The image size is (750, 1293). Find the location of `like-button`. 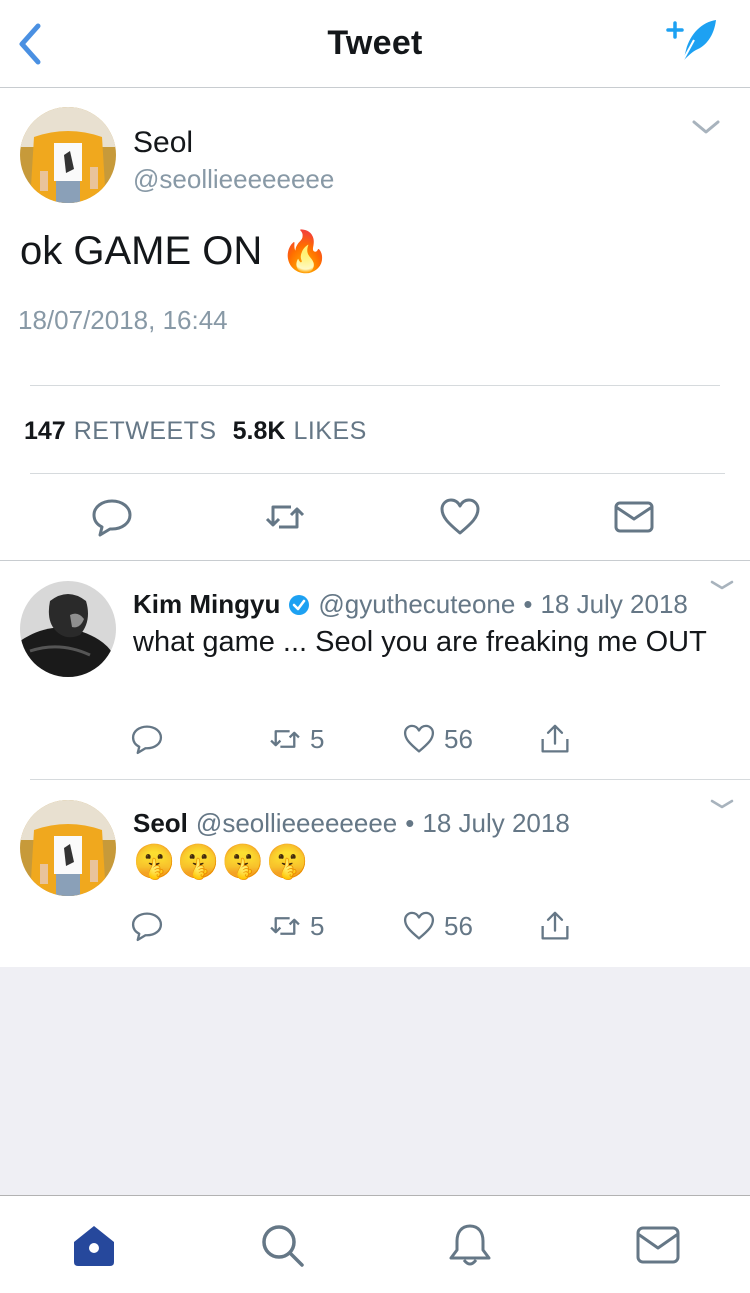

like-button is located at coordinates (460, 517).